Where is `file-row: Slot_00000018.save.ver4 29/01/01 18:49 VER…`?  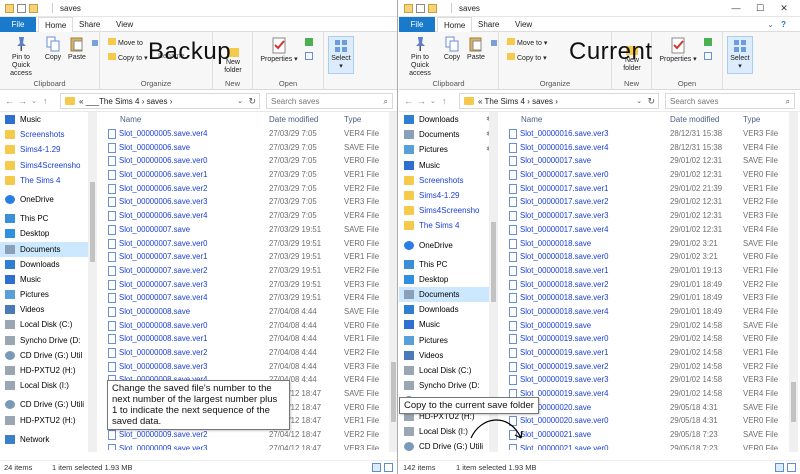 file-row: Slot_00000018.save.ver4 29/01/01 18:49 VER… is located at coordinates (648, 312).